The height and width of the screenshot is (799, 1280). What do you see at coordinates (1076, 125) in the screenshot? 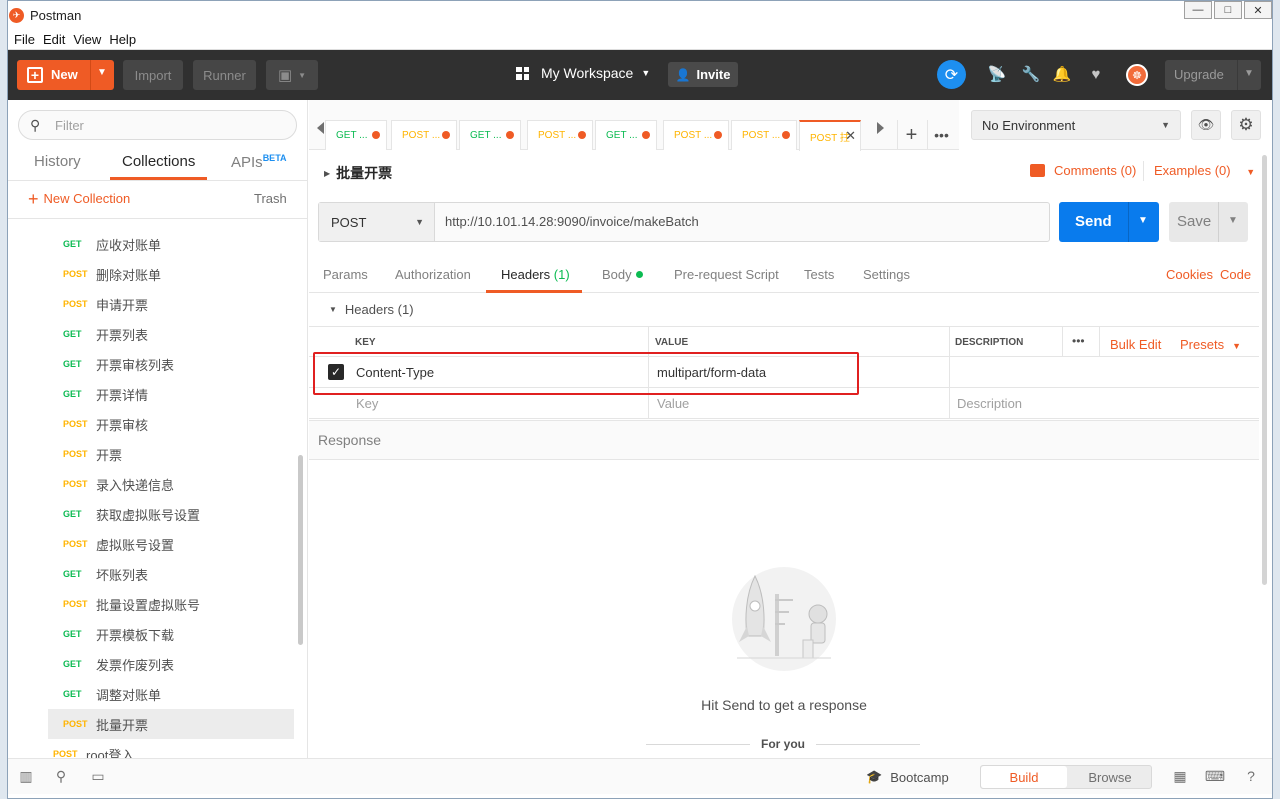
I see `environment-select: No Environment ▼` at bounding box center [1076, 125].